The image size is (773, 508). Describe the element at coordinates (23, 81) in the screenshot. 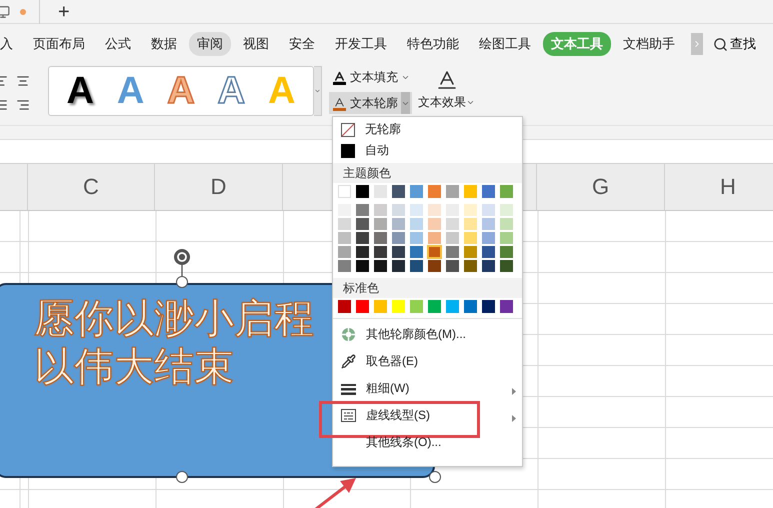

I see `align-center-icon` at that location.